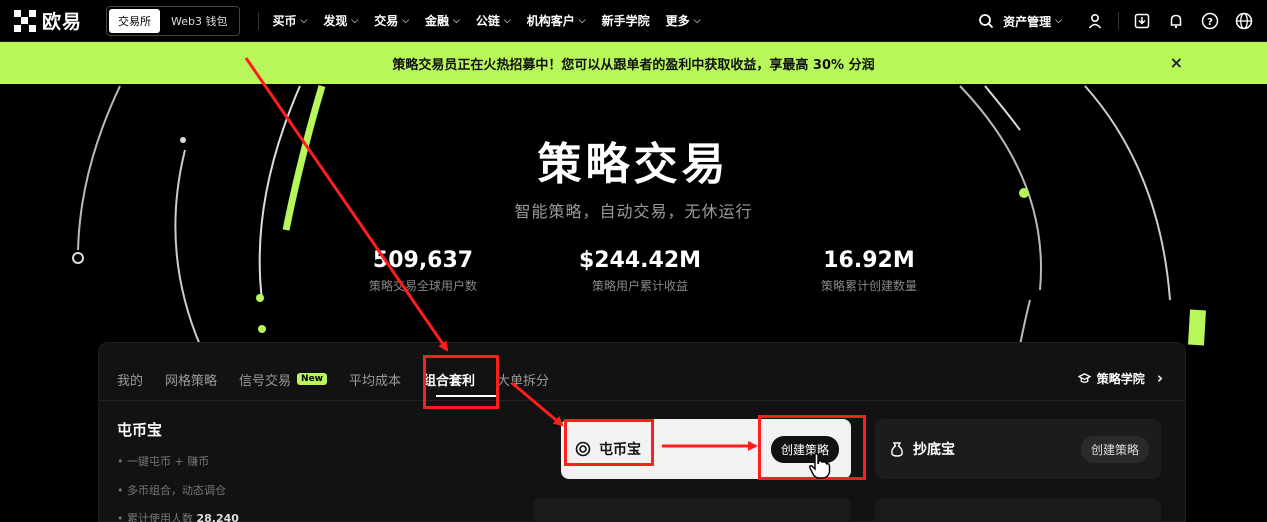 Image resolution: width=1267 pixels, height=522 pixels. I want to click on nav-item-trade: 交易 ⌵, so click(391, 20).